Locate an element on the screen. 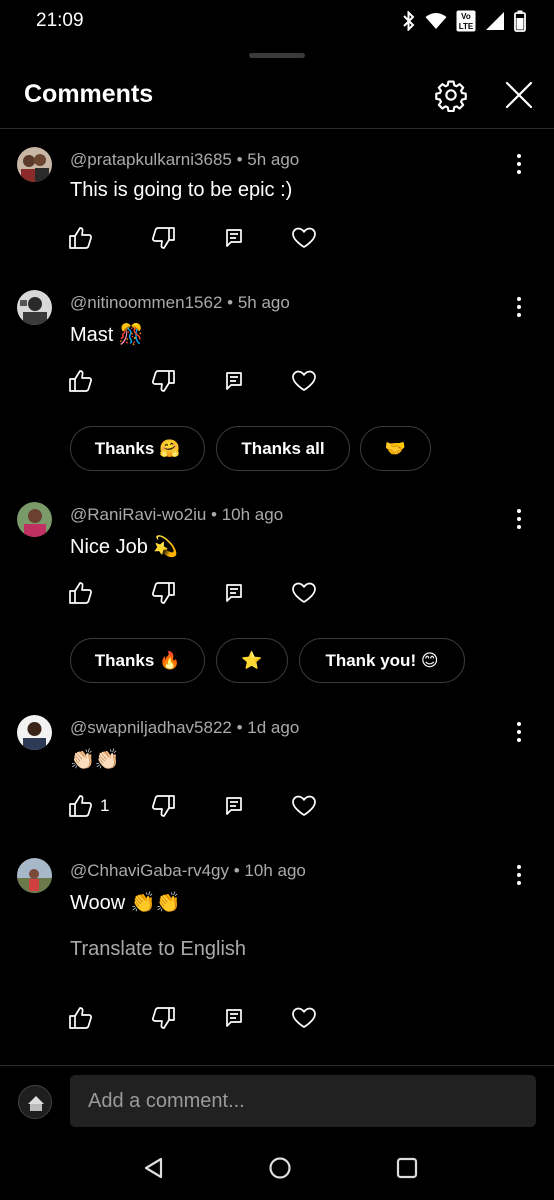 This screenshot has height=1200, width=554. comment-age: 1d ago is located at coordinates (273, 727).